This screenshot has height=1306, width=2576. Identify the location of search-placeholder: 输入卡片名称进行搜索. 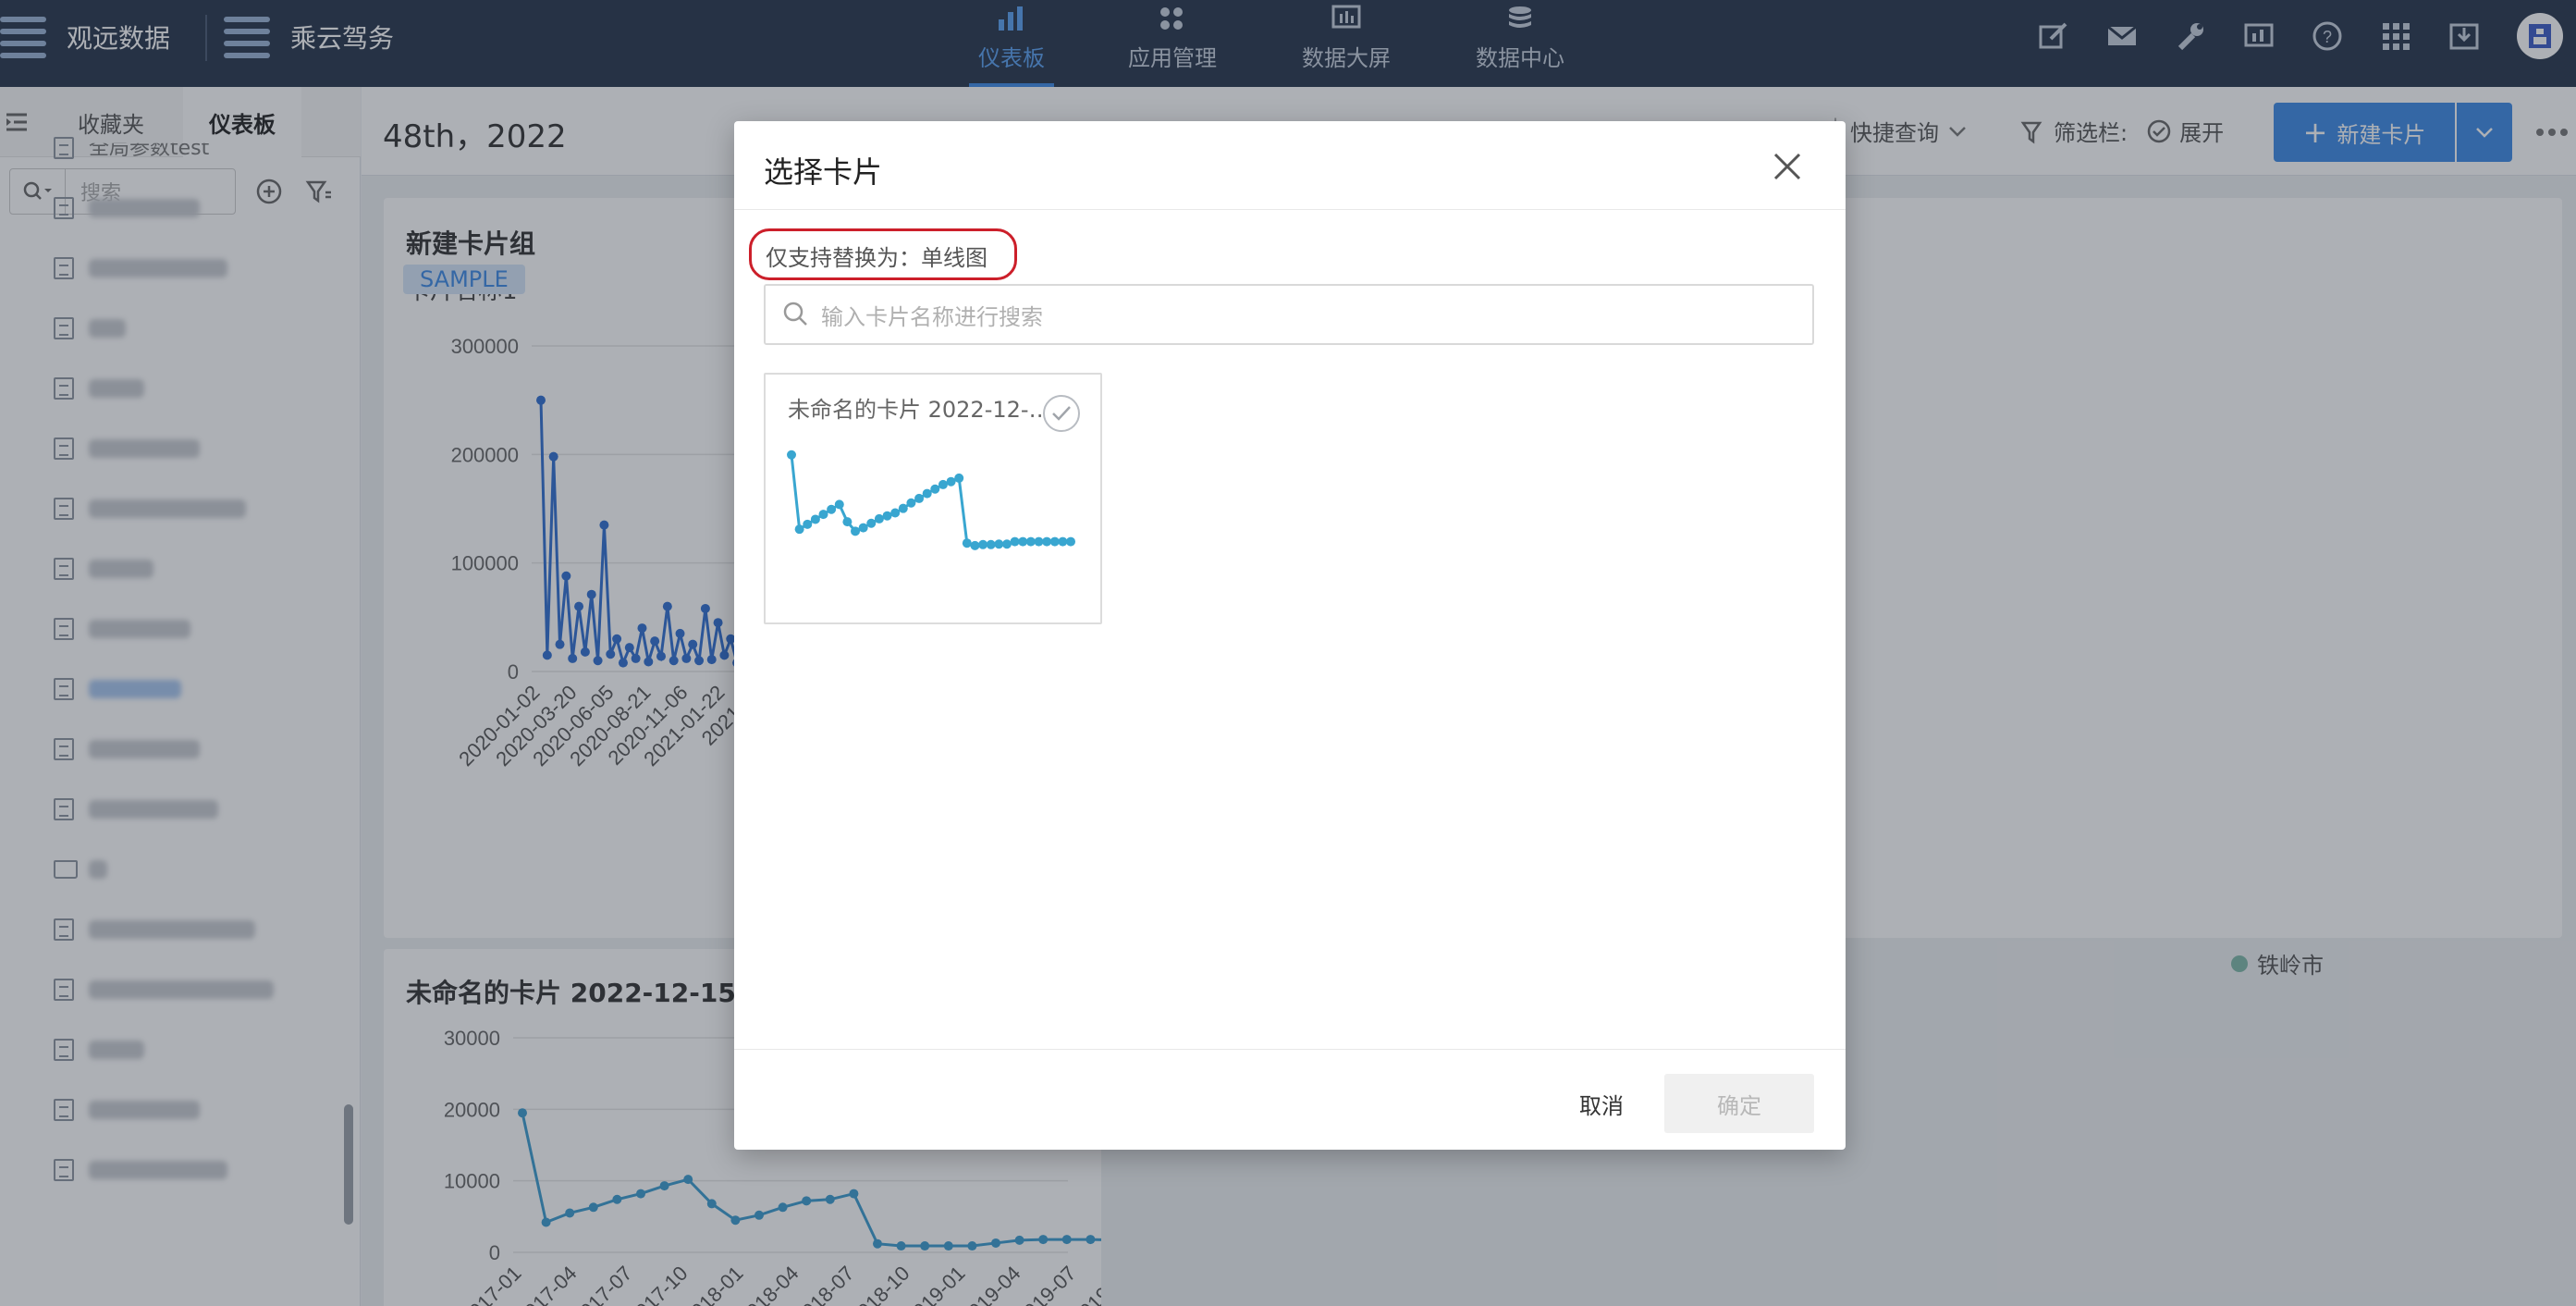
(932, 316).